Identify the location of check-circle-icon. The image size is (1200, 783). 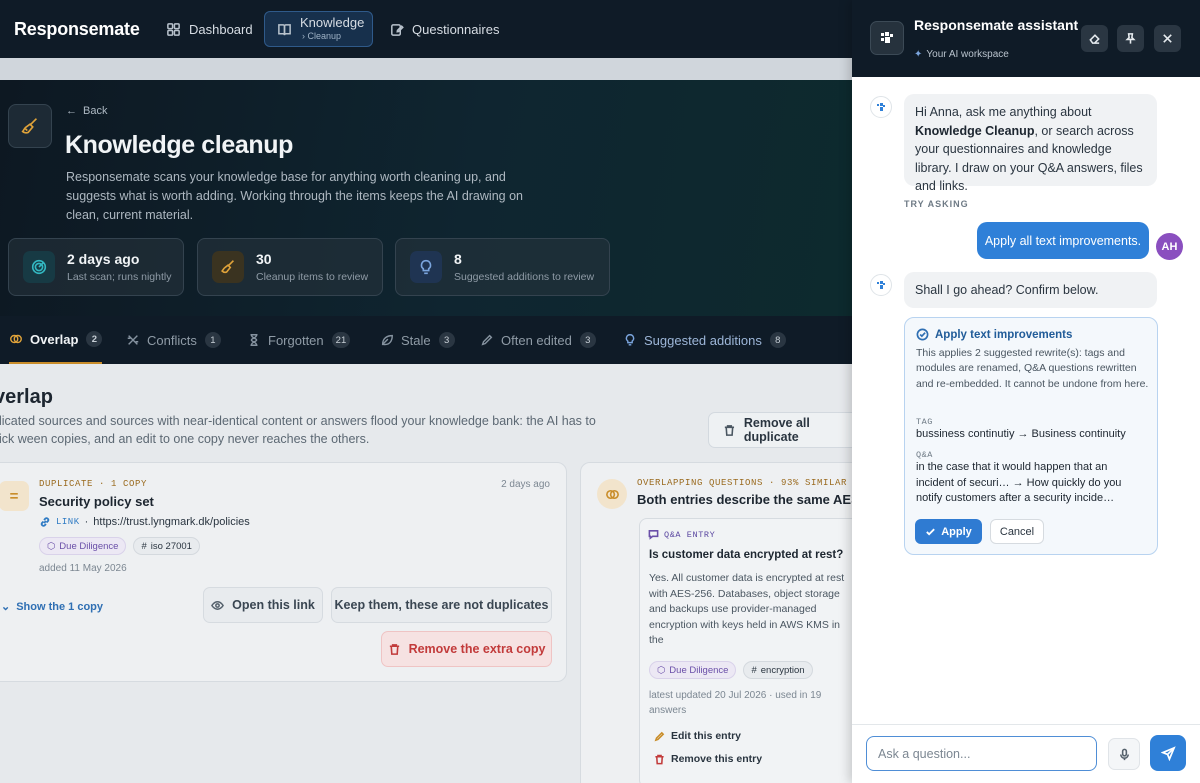
(922, 334).